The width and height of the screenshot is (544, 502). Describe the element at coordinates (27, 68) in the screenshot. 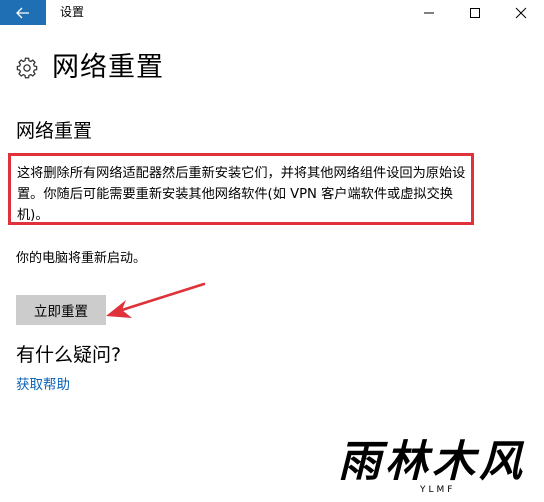

I see `gear-icon` at that location.